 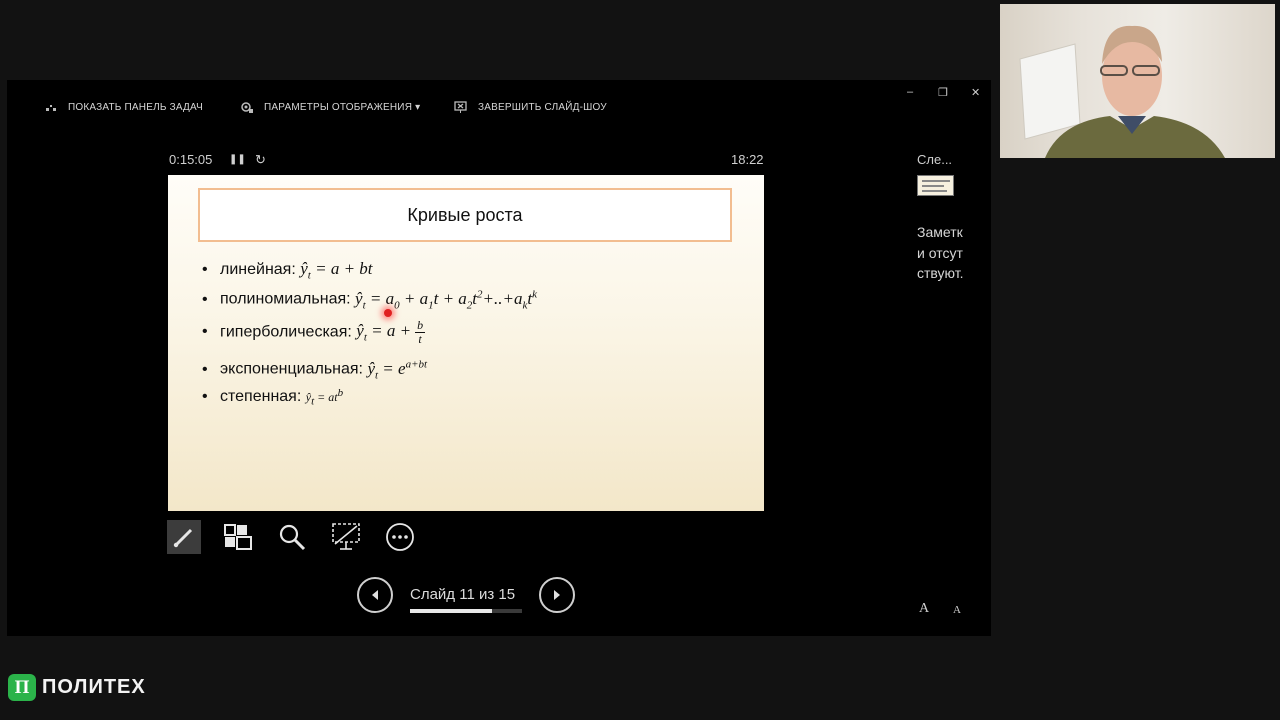 I want to click on show-taskbar-label: ПОКАЗАТЬ ПАНЕЛЬ ЗАДАЧ, so click(x=135, y=107).